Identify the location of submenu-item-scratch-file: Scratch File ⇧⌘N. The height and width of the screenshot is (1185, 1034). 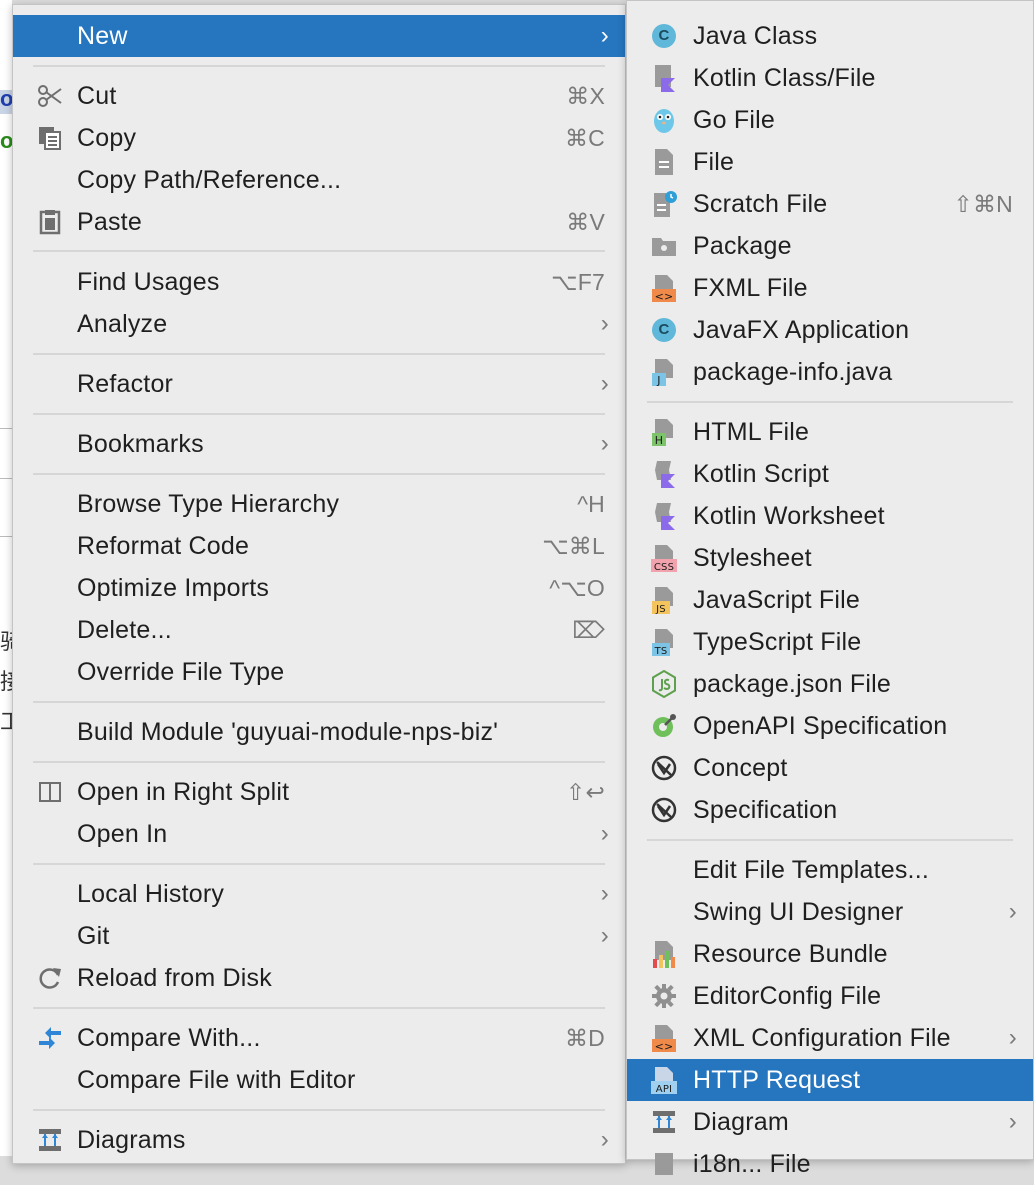
(830, 204).